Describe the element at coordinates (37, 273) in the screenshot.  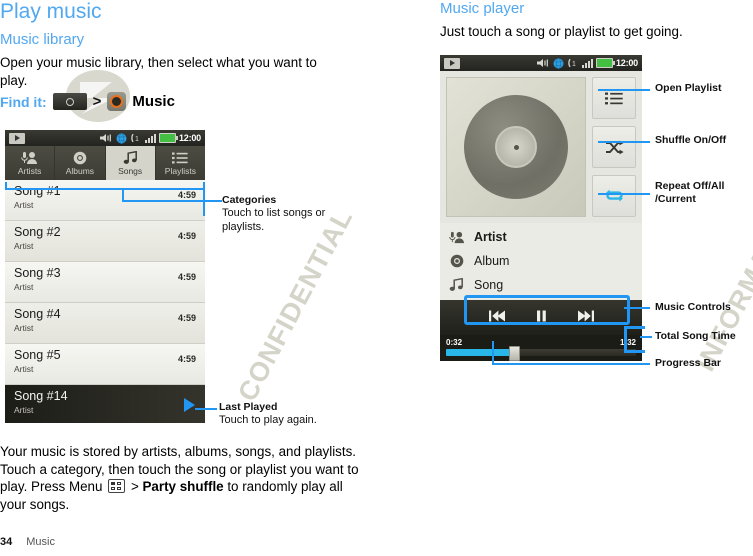
I see `song-title: Song #3` at that location.